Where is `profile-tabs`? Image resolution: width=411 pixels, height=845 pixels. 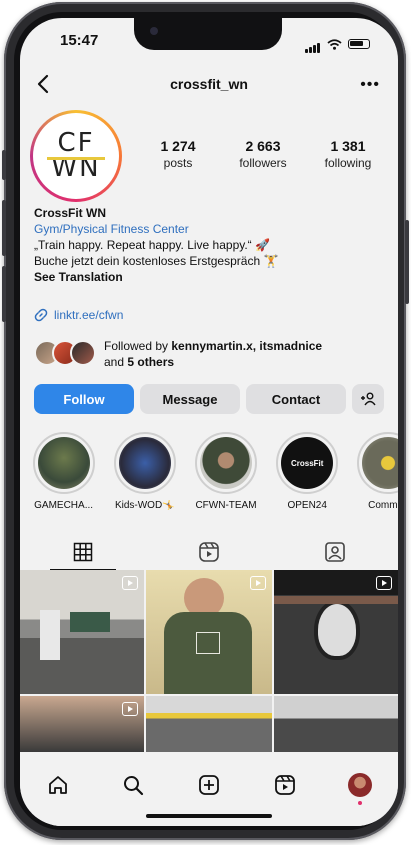
profile-tabs is located at coordinates (209, 552).